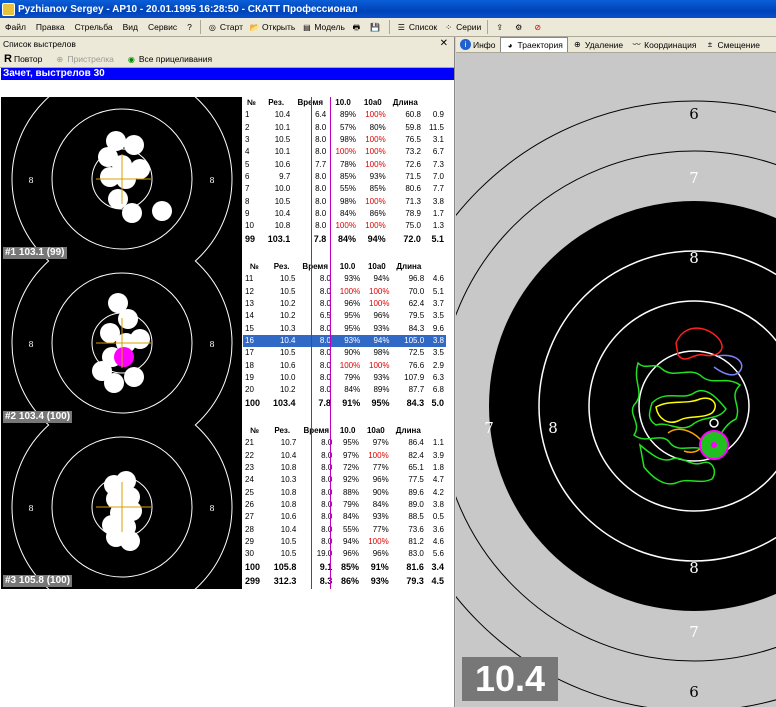  Describe the element at coordinates (344, 443) in the screenshot. I see `table-row: 21 10.7 8.0 95% 97% 86.4 1.1` at that location.